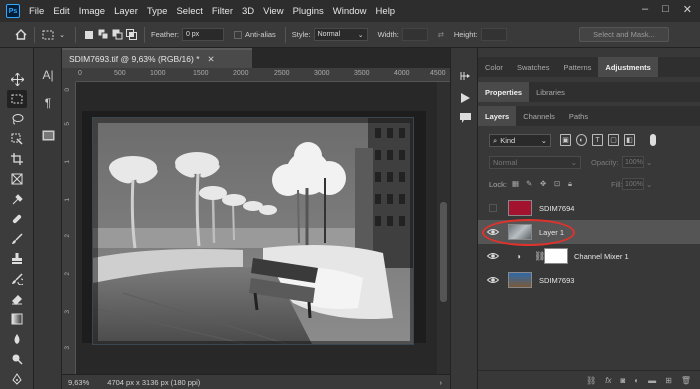  I want to click on tab-layers: Layers, so click(497, 116).